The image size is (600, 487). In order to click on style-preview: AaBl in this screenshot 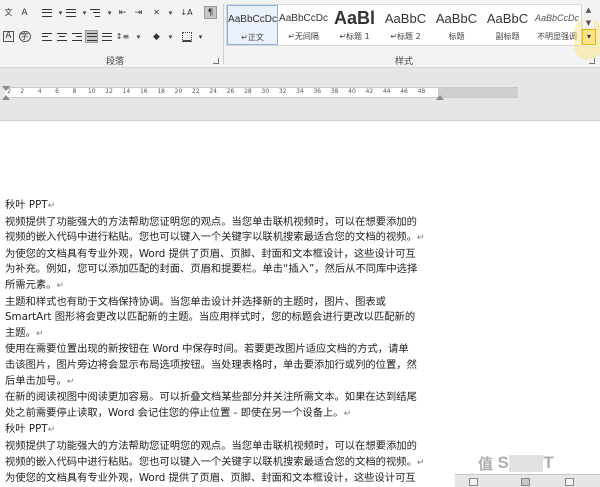, I will do `click(354, 17)`.